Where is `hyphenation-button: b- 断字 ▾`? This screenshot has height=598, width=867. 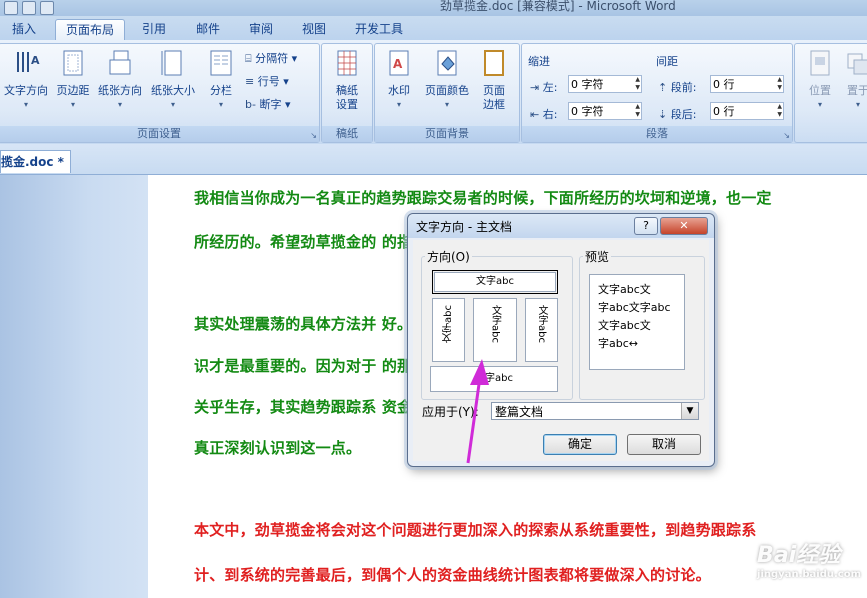 hyphenation-button: b- 断字 ▾ is located at coordinates (267, 104).